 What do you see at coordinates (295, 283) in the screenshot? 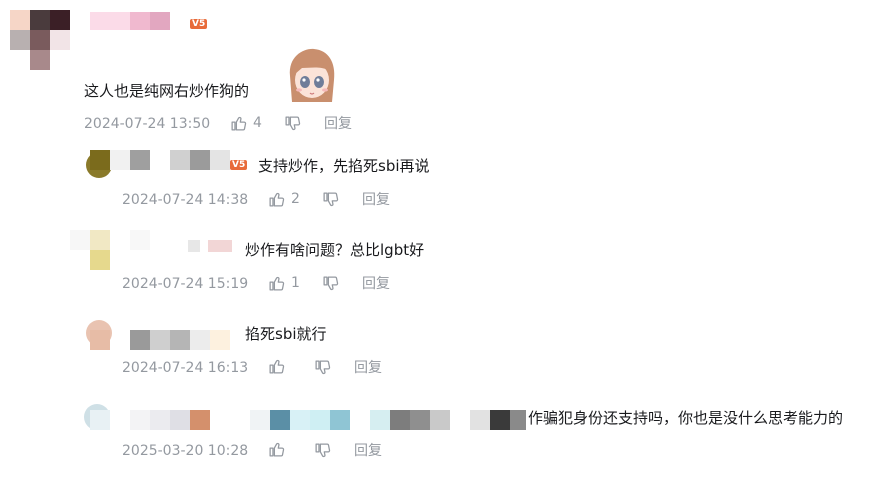
I see `like-count: 1` at bounding box center [295, 283].